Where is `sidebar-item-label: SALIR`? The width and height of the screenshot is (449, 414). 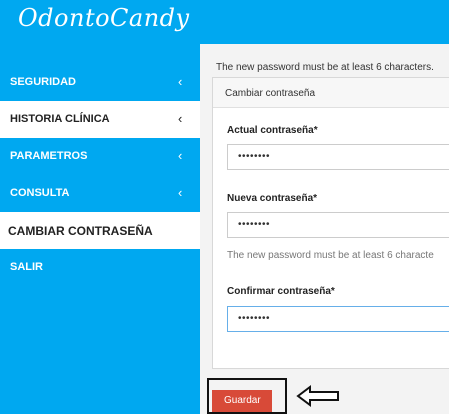 sidebar-item-label: SALIR is located at coordinates (26, 267).